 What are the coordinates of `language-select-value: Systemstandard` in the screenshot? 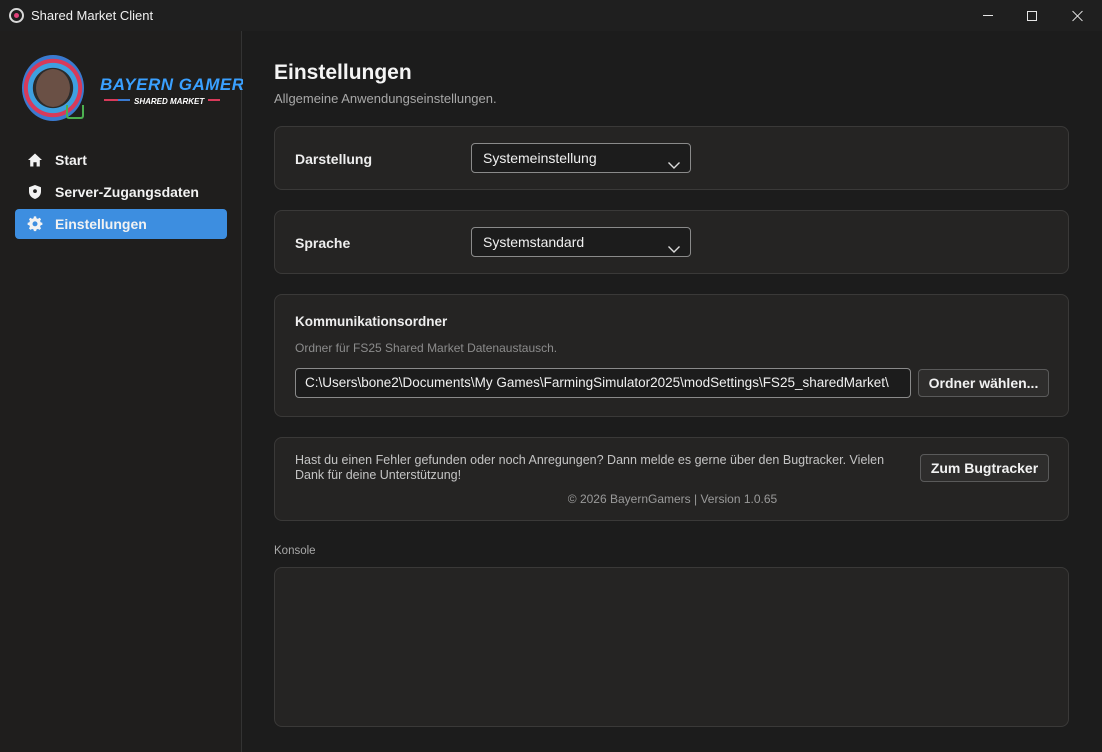 It's located at (534, 242).